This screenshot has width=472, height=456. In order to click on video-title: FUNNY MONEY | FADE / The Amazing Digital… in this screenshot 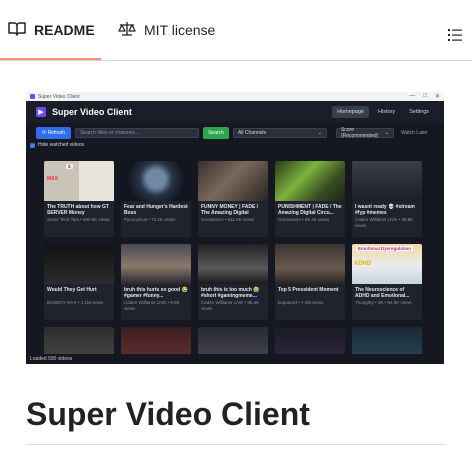, I will do `click(233, 208)`.